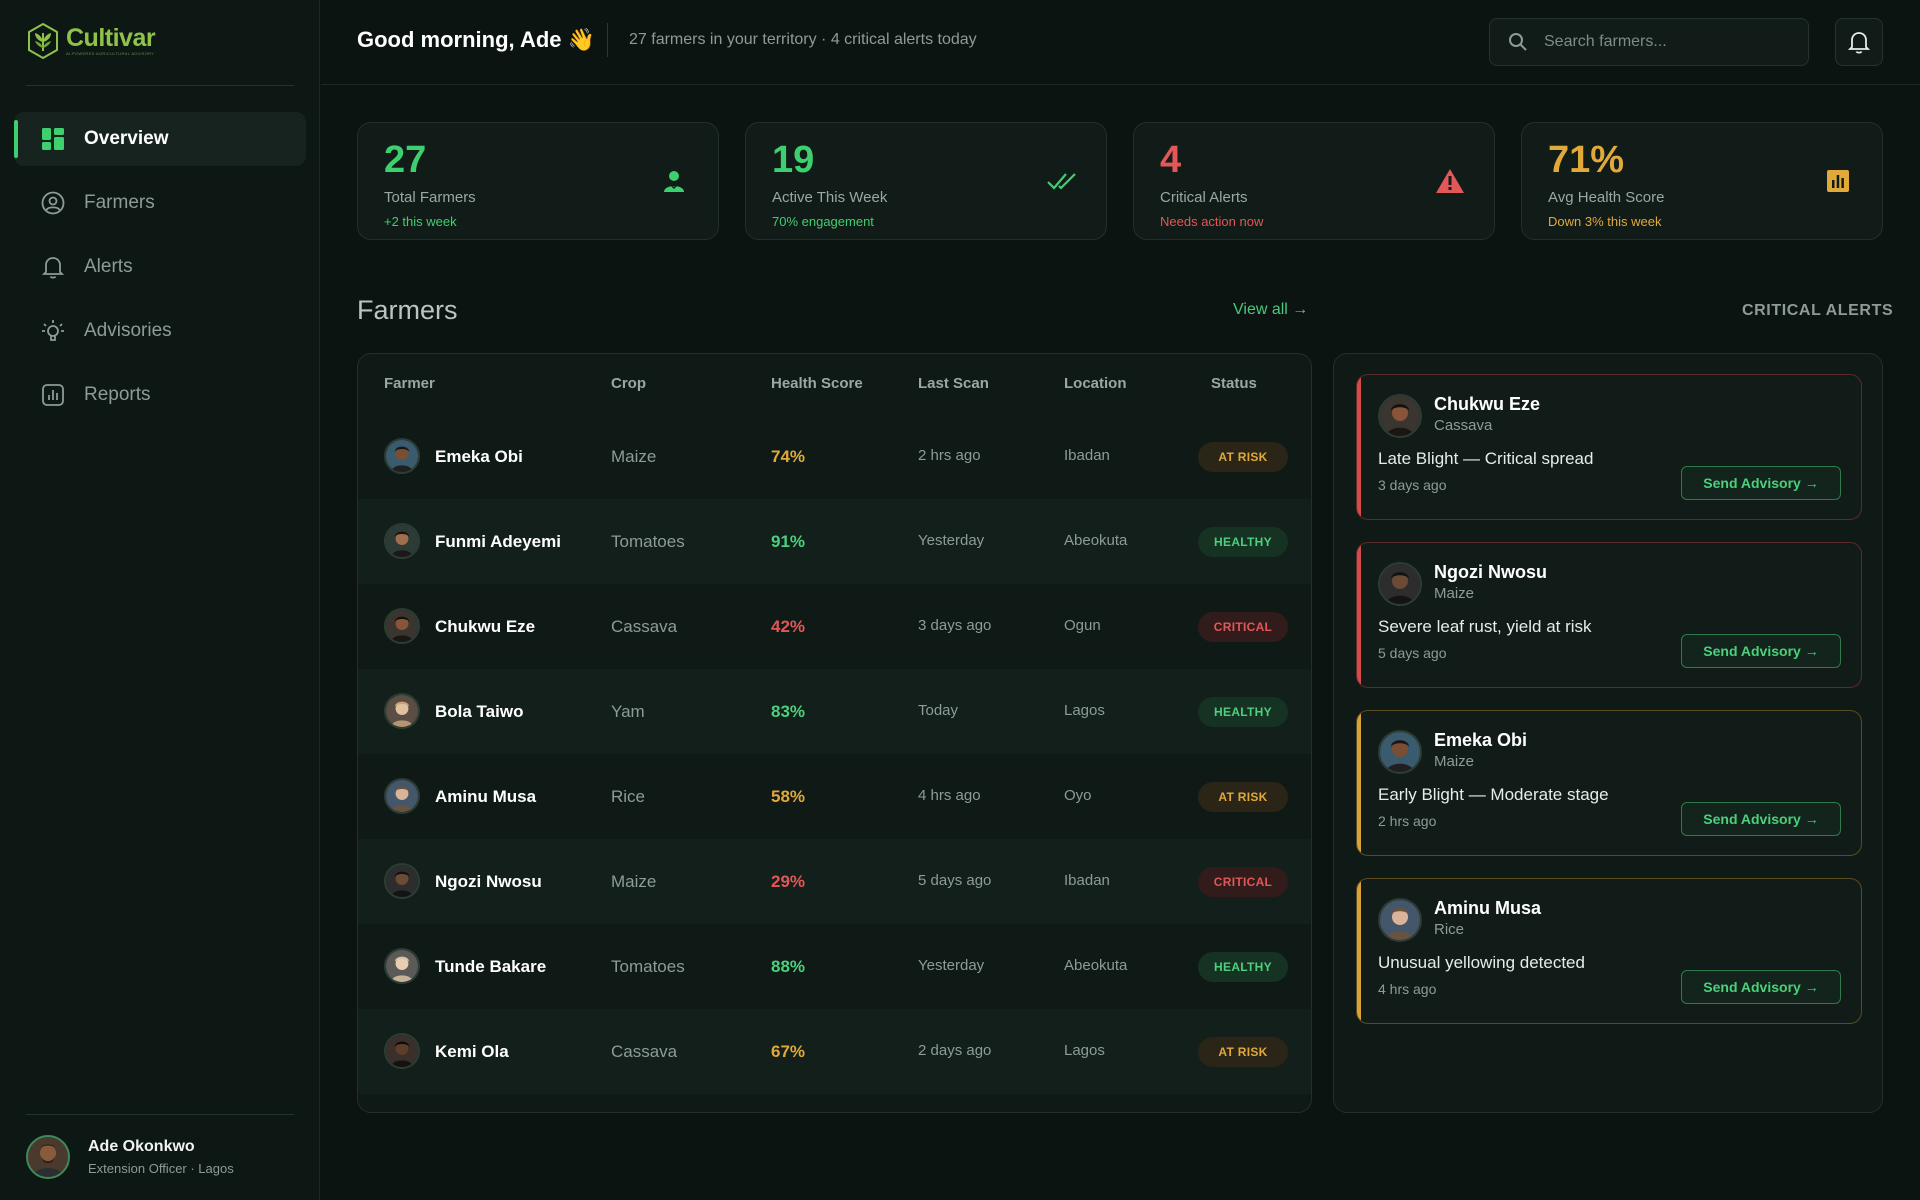 This screenshot has height=1200, width=1920. What do you see at coordinates (405, 160) in the screenshot?
I see `stat-value: 27` at bounding box center [405, 160].